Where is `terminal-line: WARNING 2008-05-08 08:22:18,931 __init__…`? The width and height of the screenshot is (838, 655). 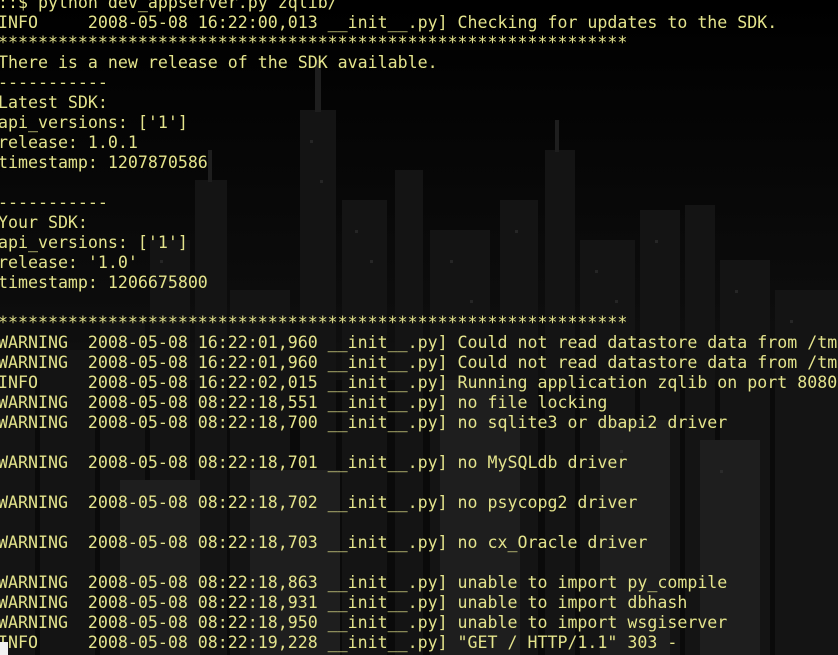
terminal-line: WARNING 2008-05-08 08:22:18,931 __init__… is located at coordinates (344, 602).